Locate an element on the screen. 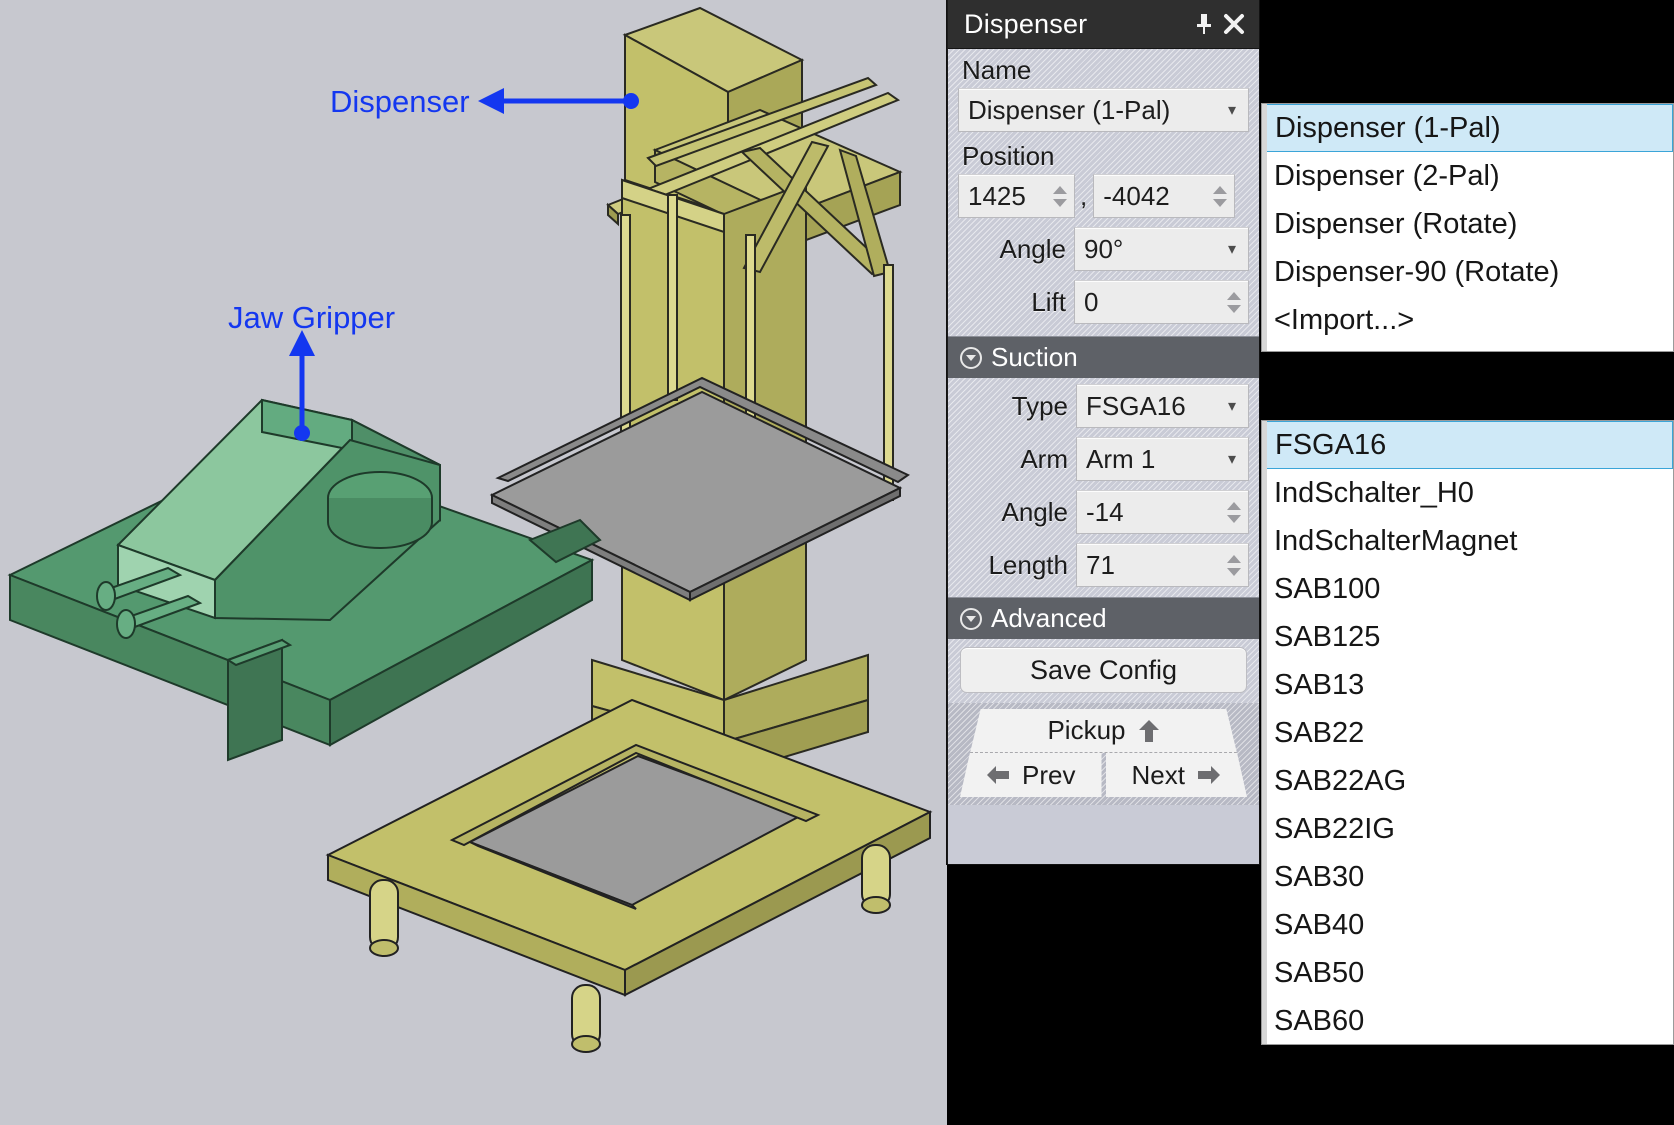 This screenshot has width=1674, height=1125. type-option-item: IndSchalter_H0 is located at coordinates (1467, 493).